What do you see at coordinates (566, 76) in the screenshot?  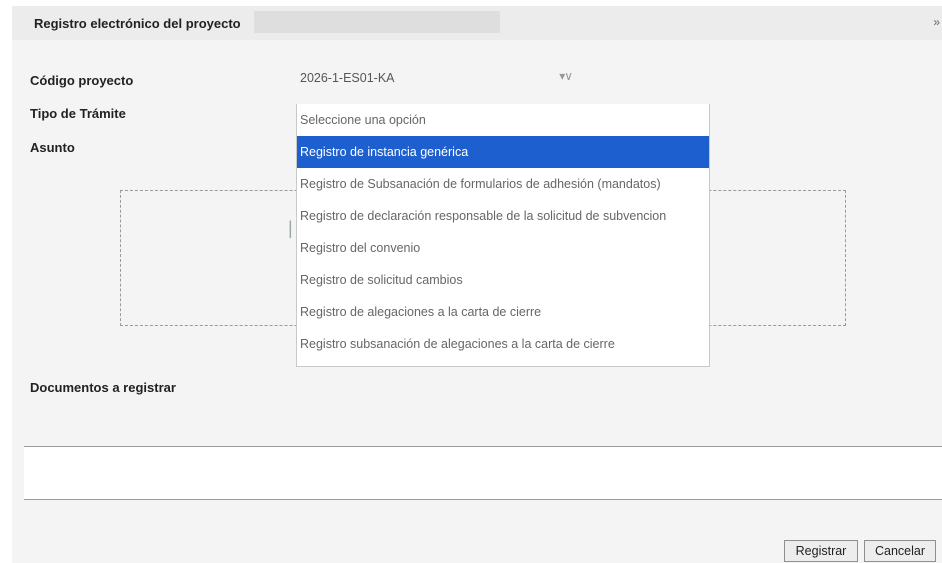 I see `chevron-down-icon: ▾∨` at bounding box center [566, 76].